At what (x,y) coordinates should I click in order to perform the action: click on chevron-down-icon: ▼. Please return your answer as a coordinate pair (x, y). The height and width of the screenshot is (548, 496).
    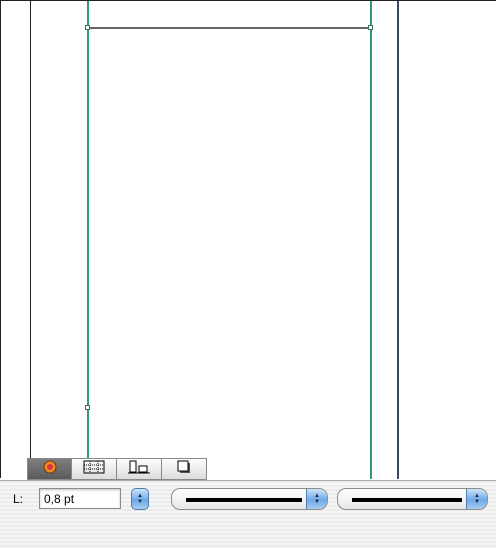
    Looking at the image, I should click on (140, 502).